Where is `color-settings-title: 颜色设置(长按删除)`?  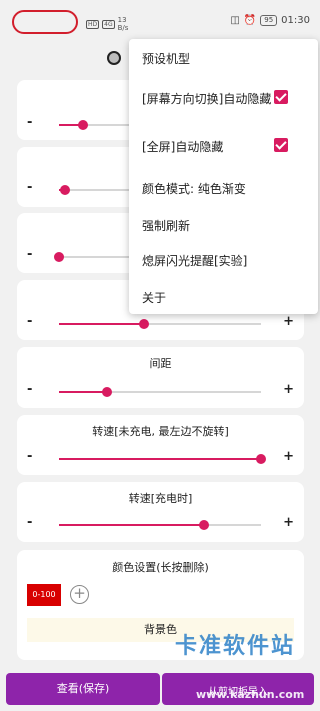 color-settings-title: 颜色设置(长按删除) is located at coordinates (160, 567).